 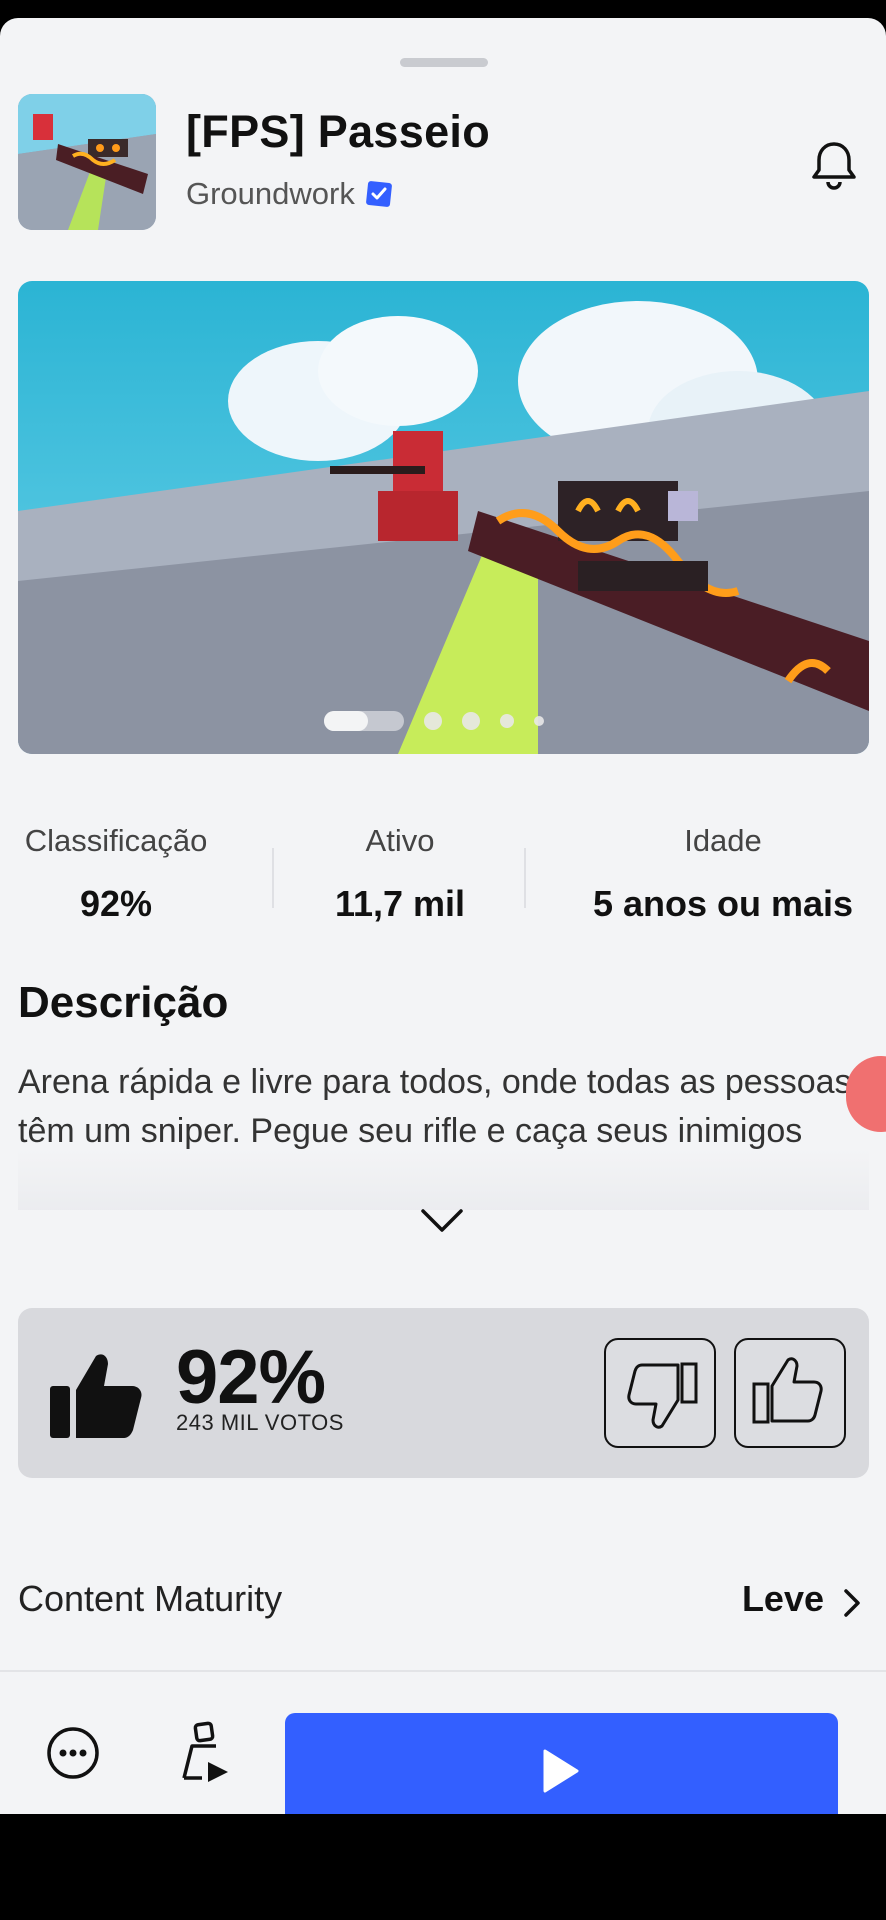 What do you see at coordinates (852, 1603) in the screenshot?
I see `chevron-right-icon` at bounding box center [852, 1603].